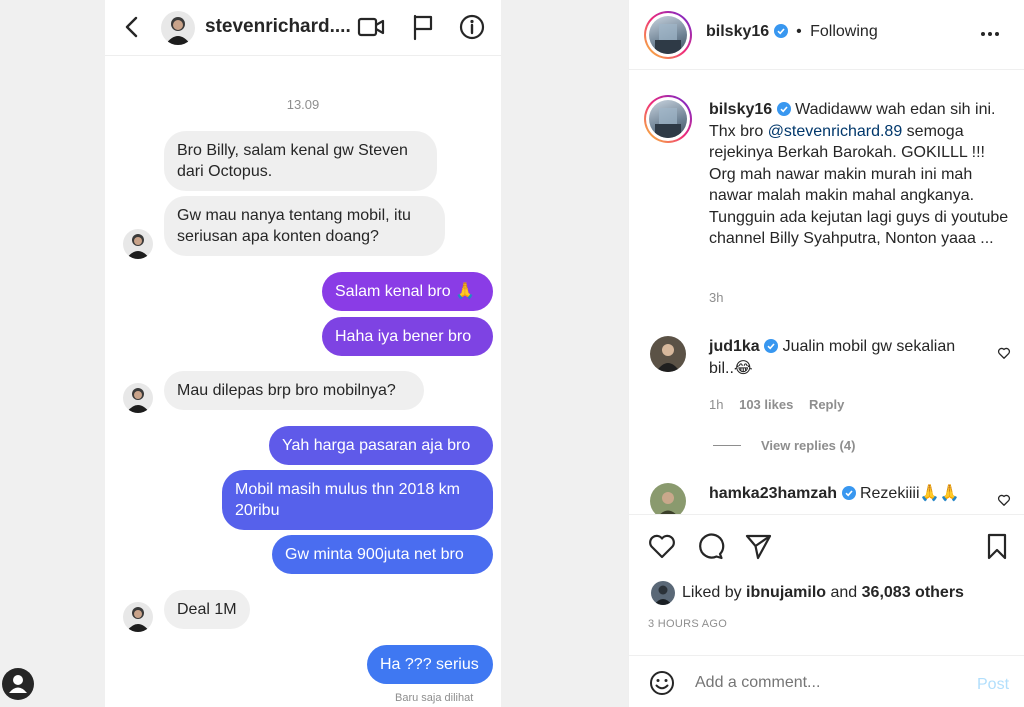 The height and width of the screenshot is (707, 1024). Describe the element at coordinates (740, 109) in the screenshot. I see `caption-username: bilsky16` at that location.